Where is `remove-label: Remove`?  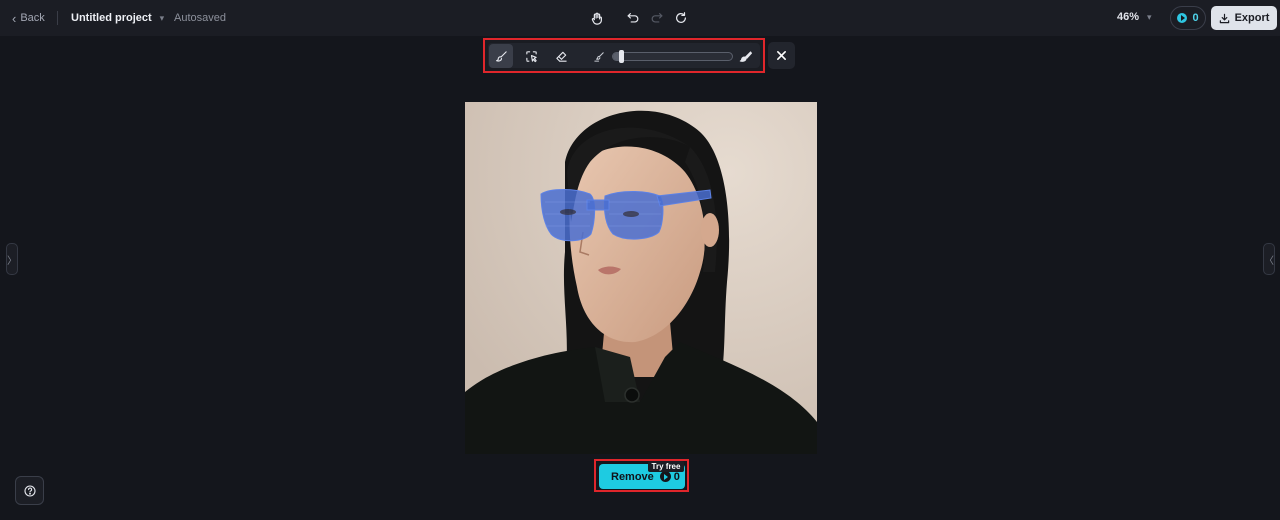 remove-label: Remove is located at coordinates (632, 476).